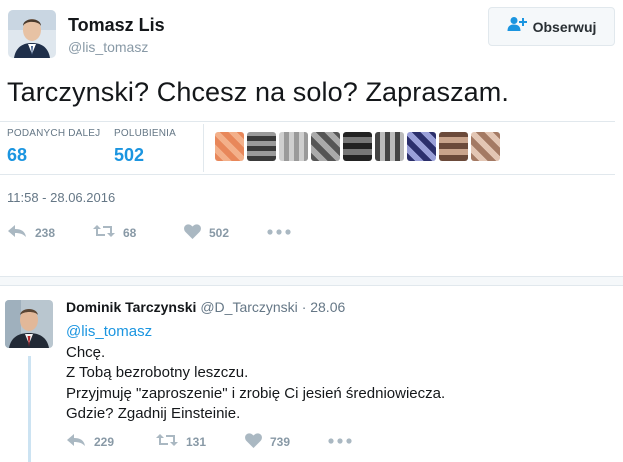 This screenshot has width=623, height=462. I want to click on reply-reply-button: 229, so click(90, 441).